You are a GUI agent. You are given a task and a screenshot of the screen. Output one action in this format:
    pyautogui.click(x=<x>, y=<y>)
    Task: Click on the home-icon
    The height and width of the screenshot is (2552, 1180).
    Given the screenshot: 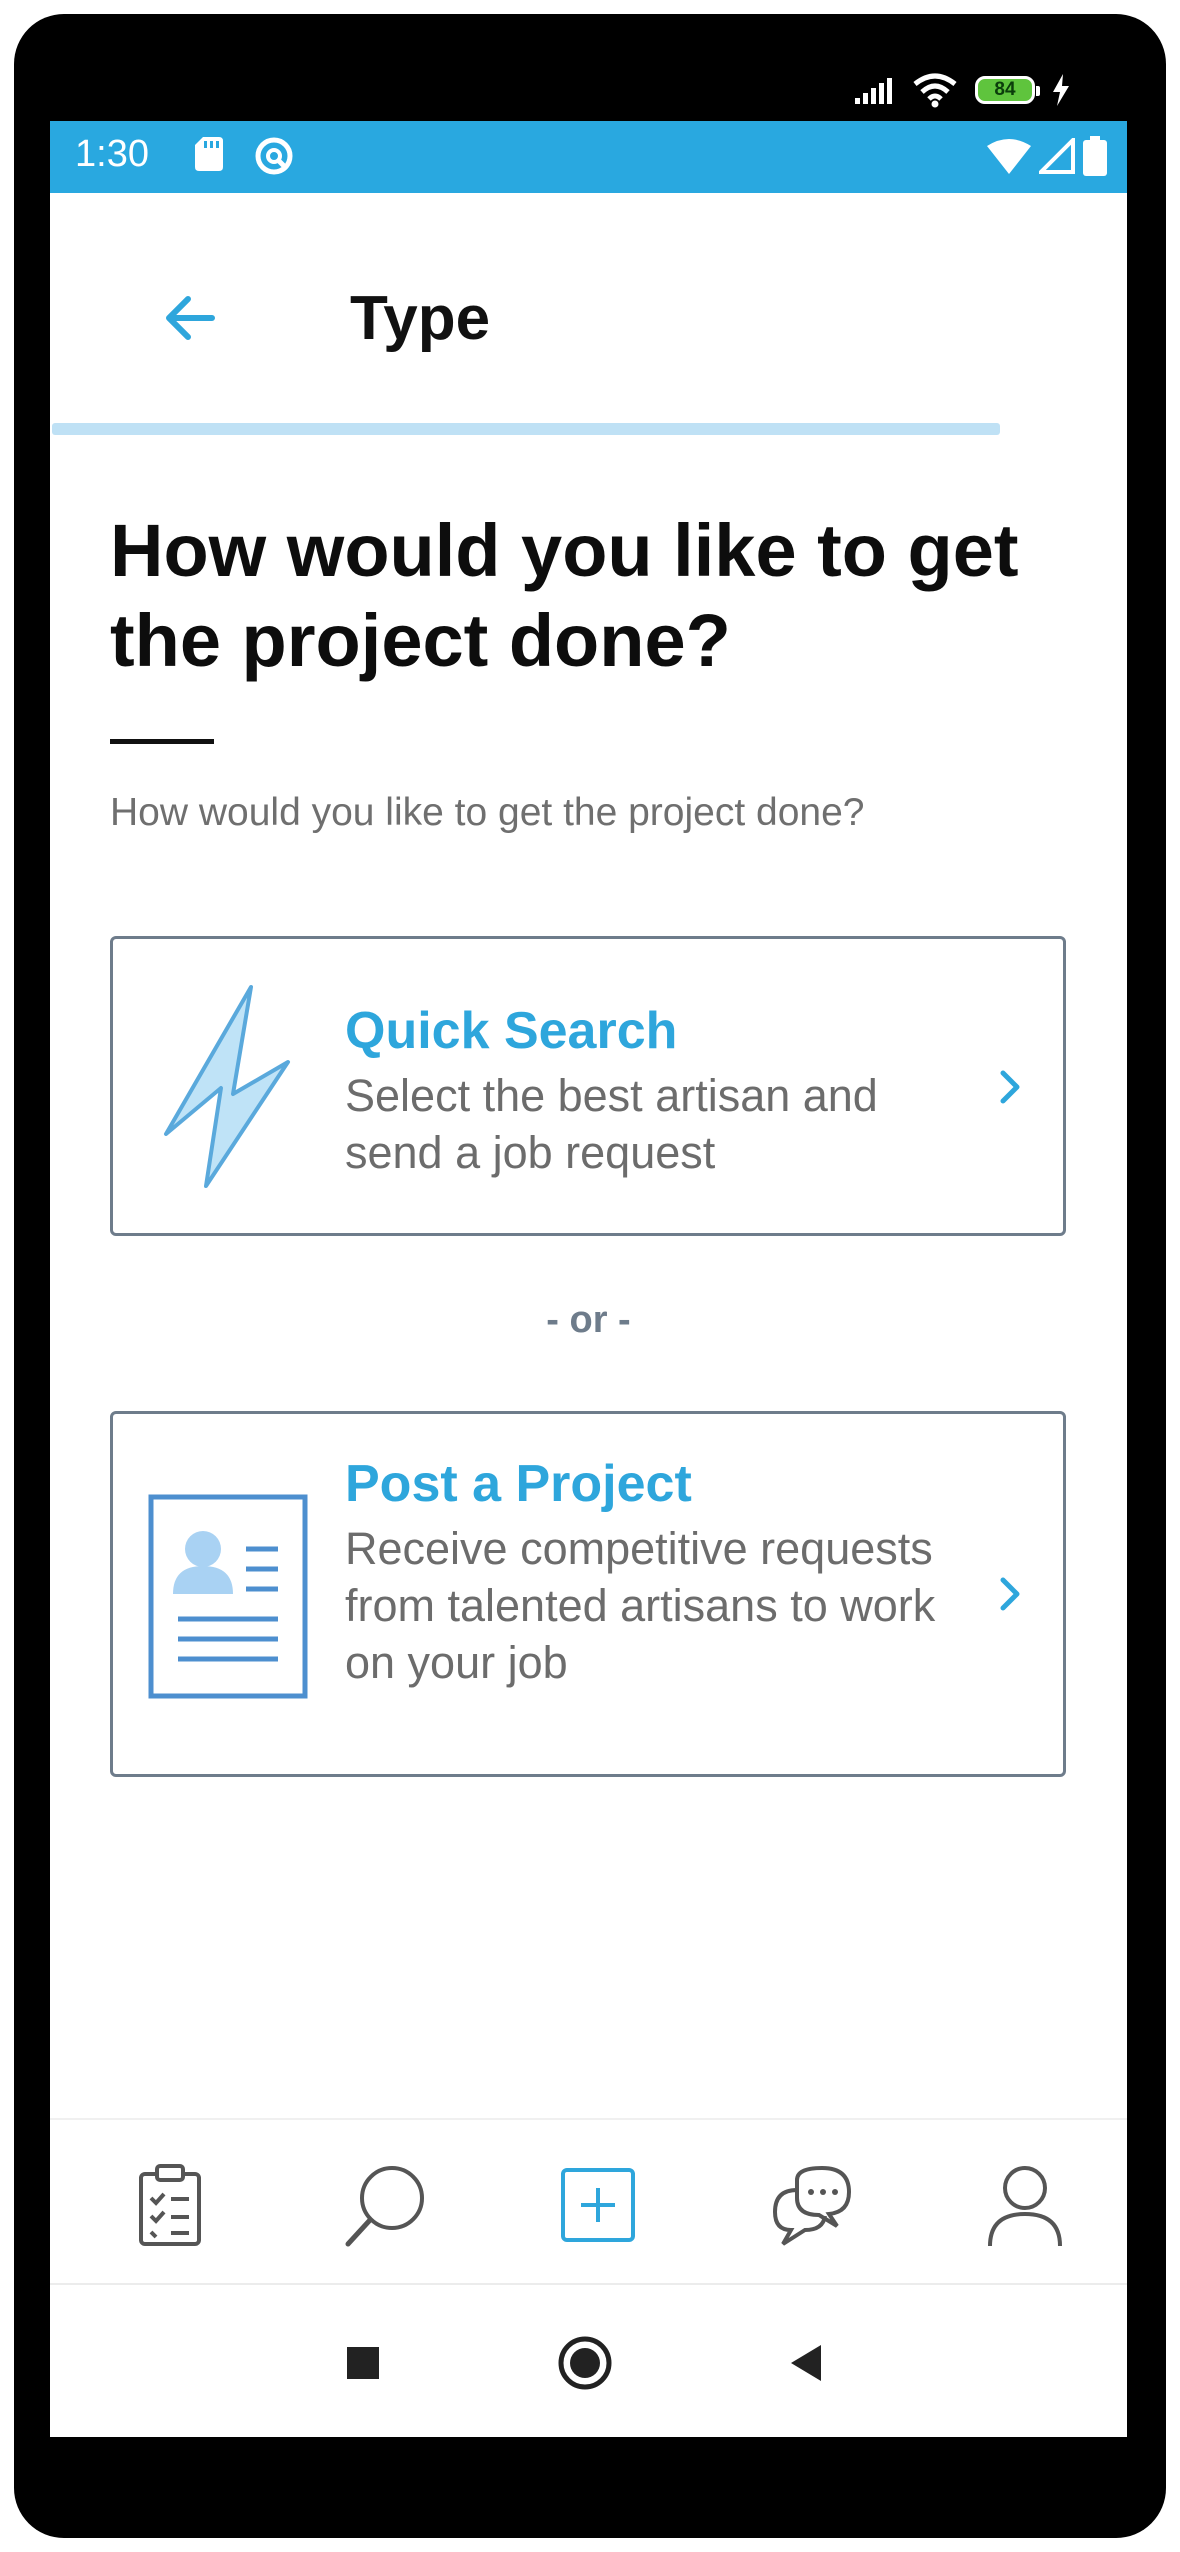 What is the action you would take?
    pyautogui.click(x=585, y=2363)
    